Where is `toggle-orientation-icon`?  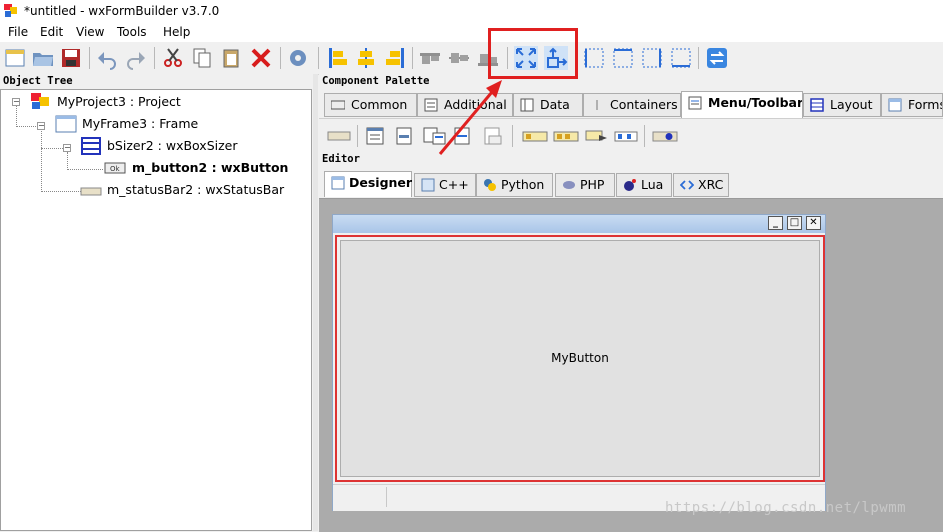
toggle-orientation-icon is located at coordinates (717, 58).